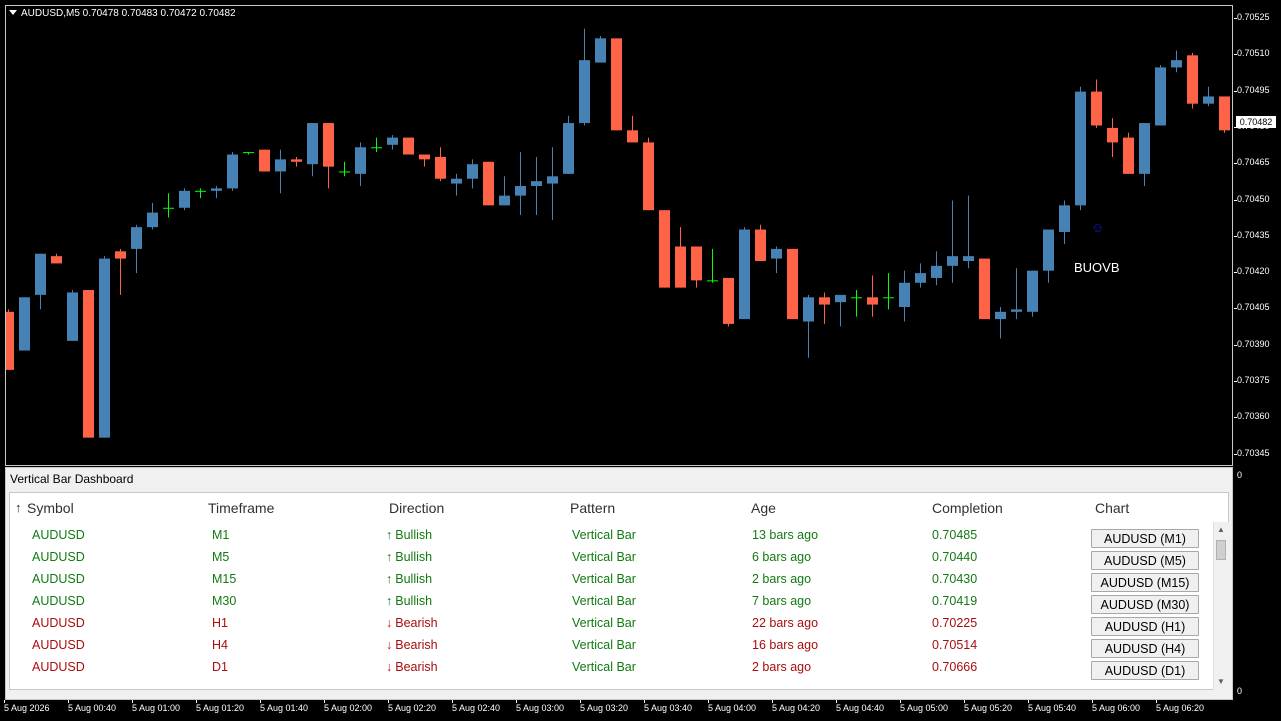 The height and width of the screenshot is (721, 1281). What do you see at coordinates (1253, 89) in the screenshot?
I see `price-label: 0.70495` at bounding box center [1253, 89].